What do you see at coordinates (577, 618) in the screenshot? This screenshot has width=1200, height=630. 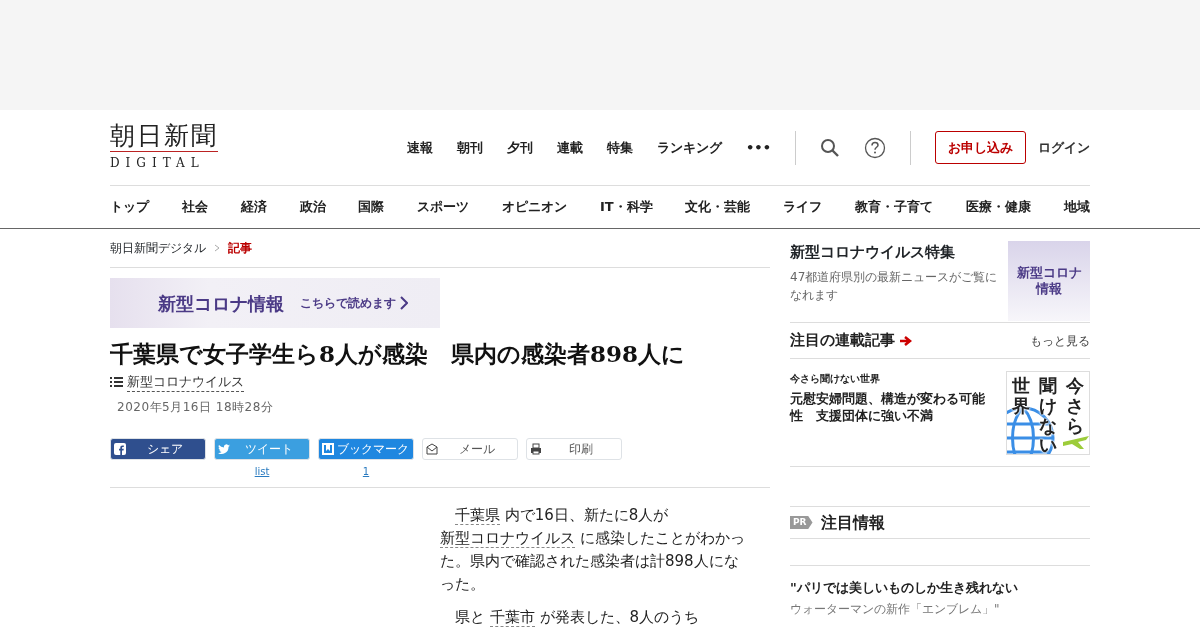 I see `article-paragraph: 県と 千葉市 が発表した、8人のうち` at bounding box center [577, 618].